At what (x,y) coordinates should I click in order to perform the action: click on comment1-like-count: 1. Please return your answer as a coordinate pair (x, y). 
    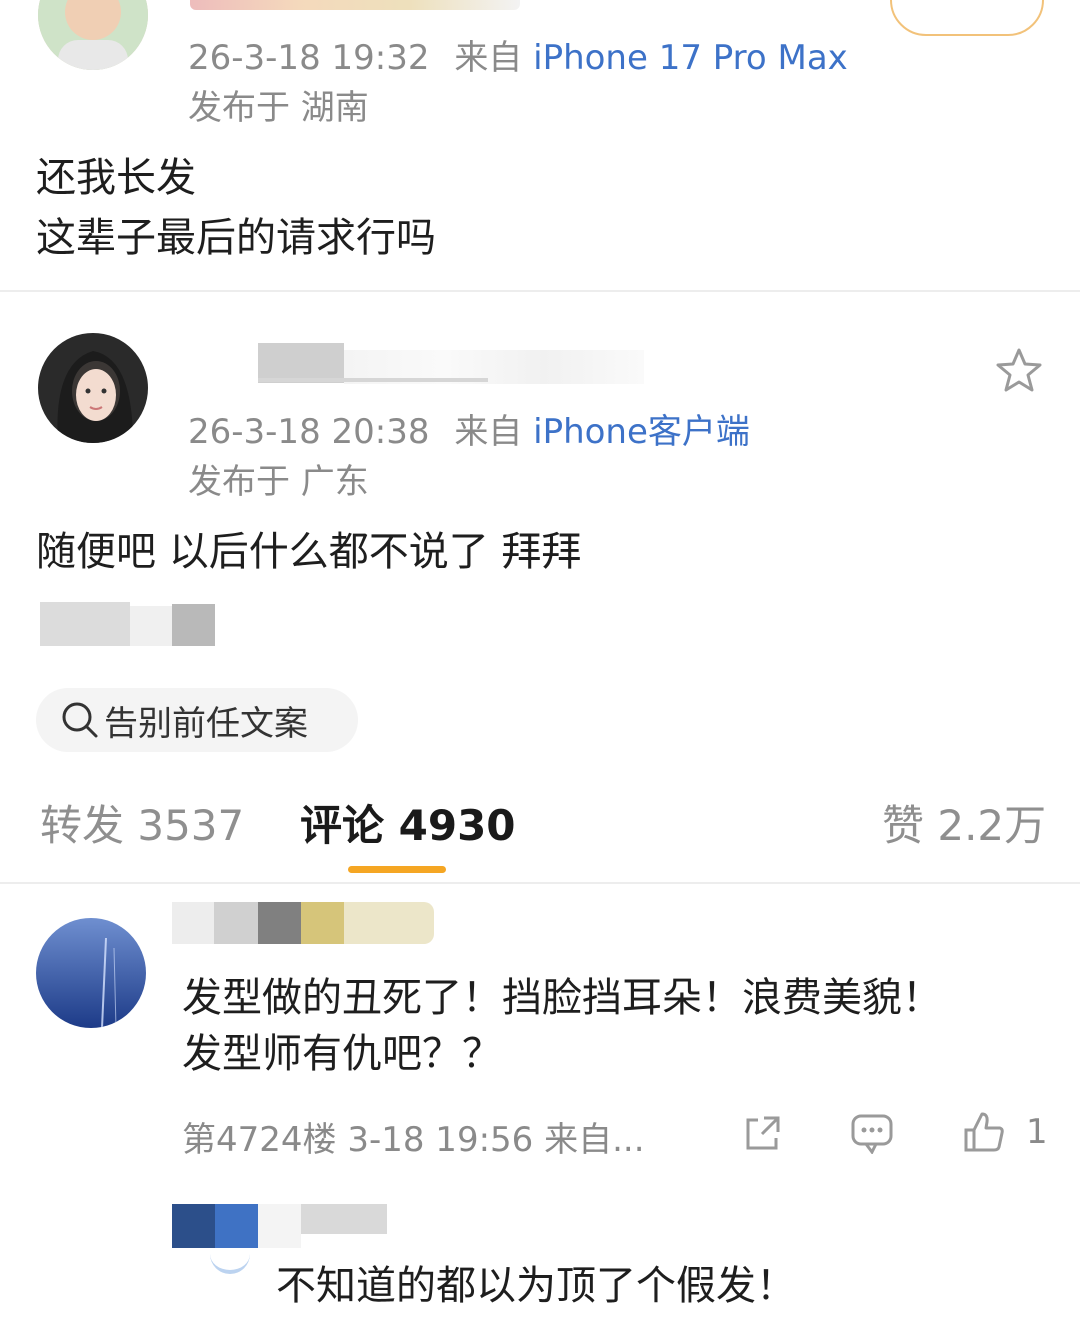
    Looking at the image, I should click on (1037, 1132).